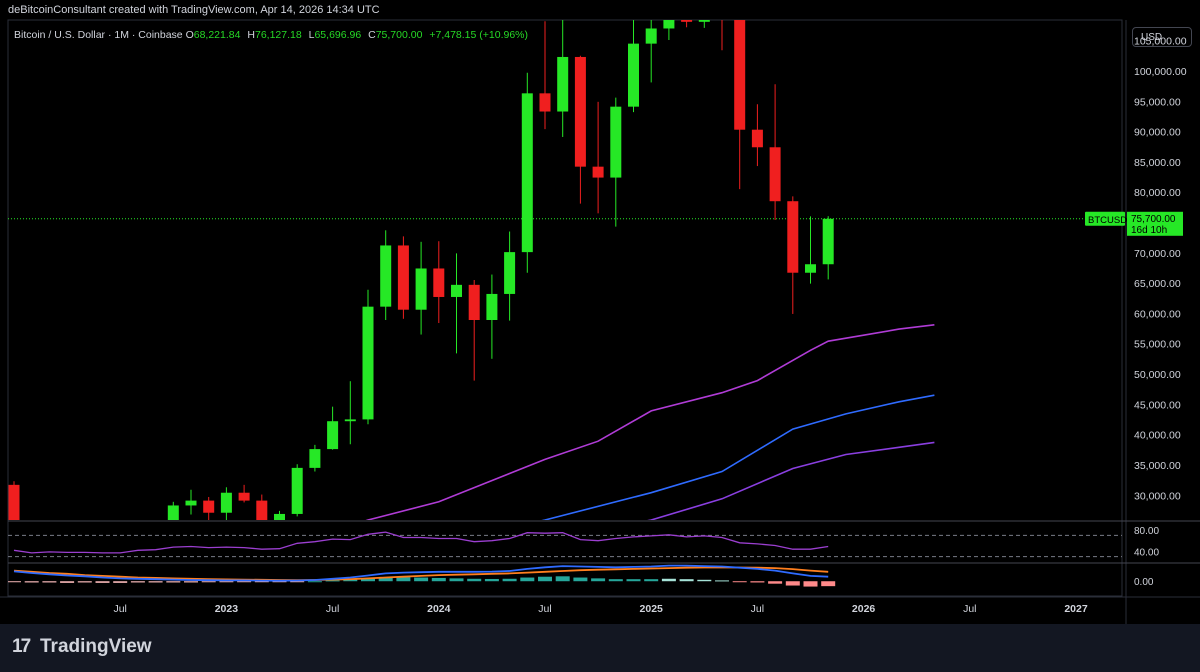 The height and width of the screenshot is (672, 1200). What do you see at coordinates (1076, 609) in the screenshot?
I see `x-tick-label: 2027` at bounding box center [1076, 609].